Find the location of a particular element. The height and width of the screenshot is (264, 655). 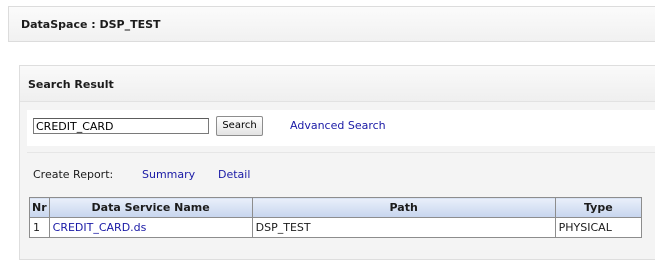

column-header-nr: Nr is located at coordinates (39, 207).